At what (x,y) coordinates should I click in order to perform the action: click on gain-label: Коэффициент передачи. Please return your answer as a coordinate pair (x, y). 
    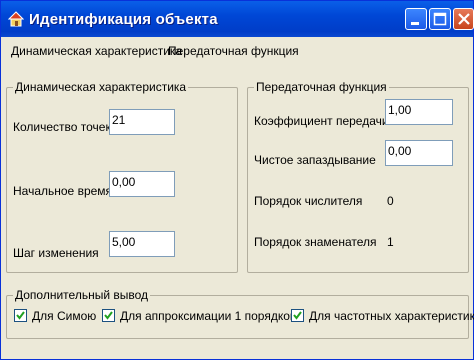
    Looking at the image, I should click on (321, 121).